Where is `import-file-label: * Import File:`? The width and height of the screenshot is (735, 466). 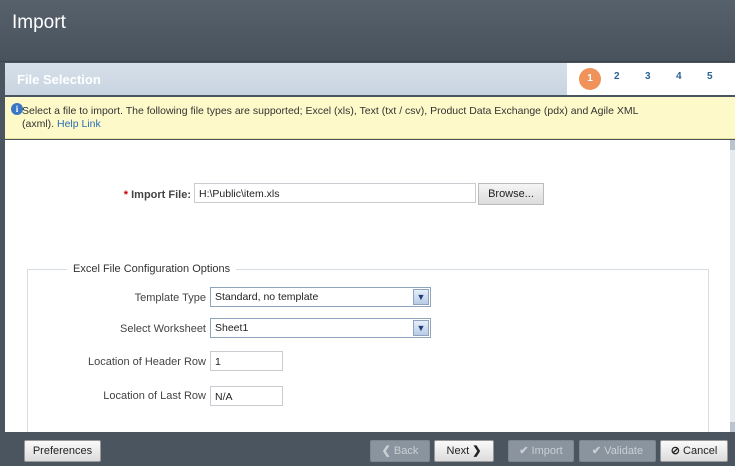
import-file-label: * Import File: is located at coordinates (138, 195).